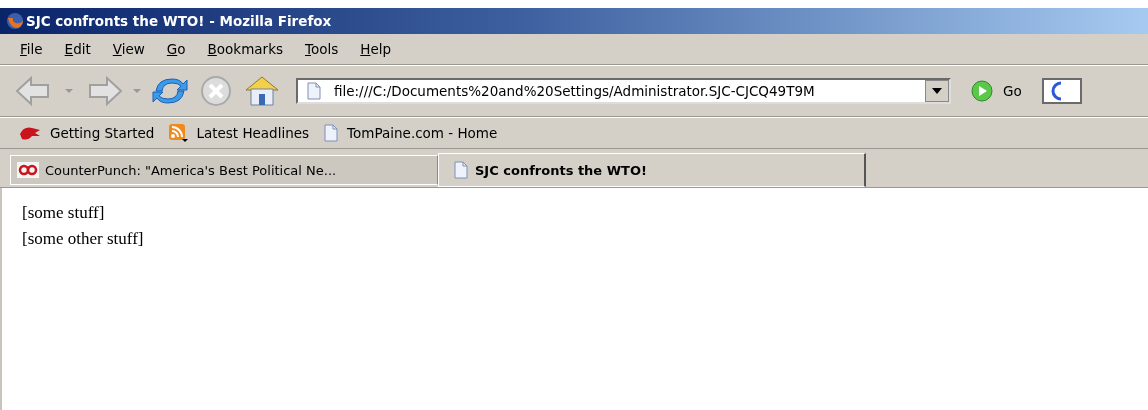 The width and height of the screenshot is (1148, 410). What do you see at coordinates (83, 239) in the screenshot?
I see `body-text: [some other stuff]` at bounding box center [83, 239].